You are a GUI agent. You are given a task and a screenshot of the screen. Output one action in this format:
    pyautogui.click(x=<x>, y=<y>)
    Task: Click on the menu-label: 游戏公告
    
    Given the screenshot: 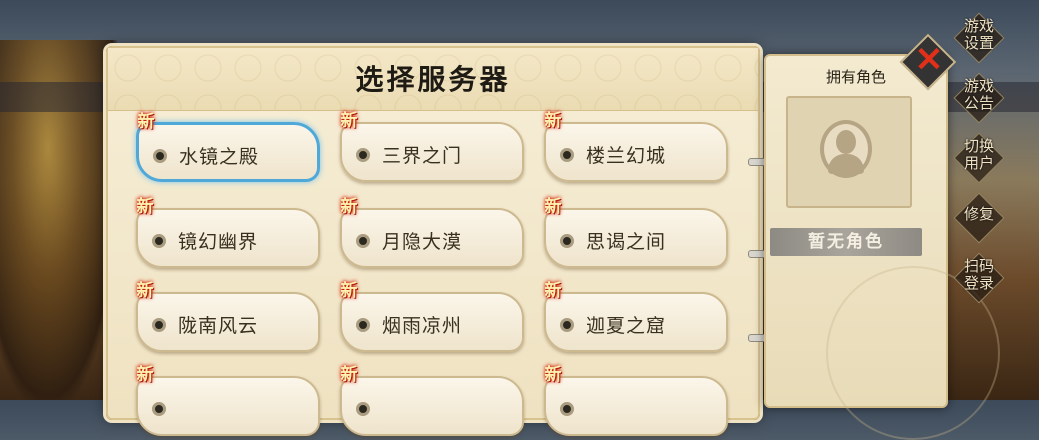 What is the action you would take?
    pyautogui.click(x=978, y=94)
    